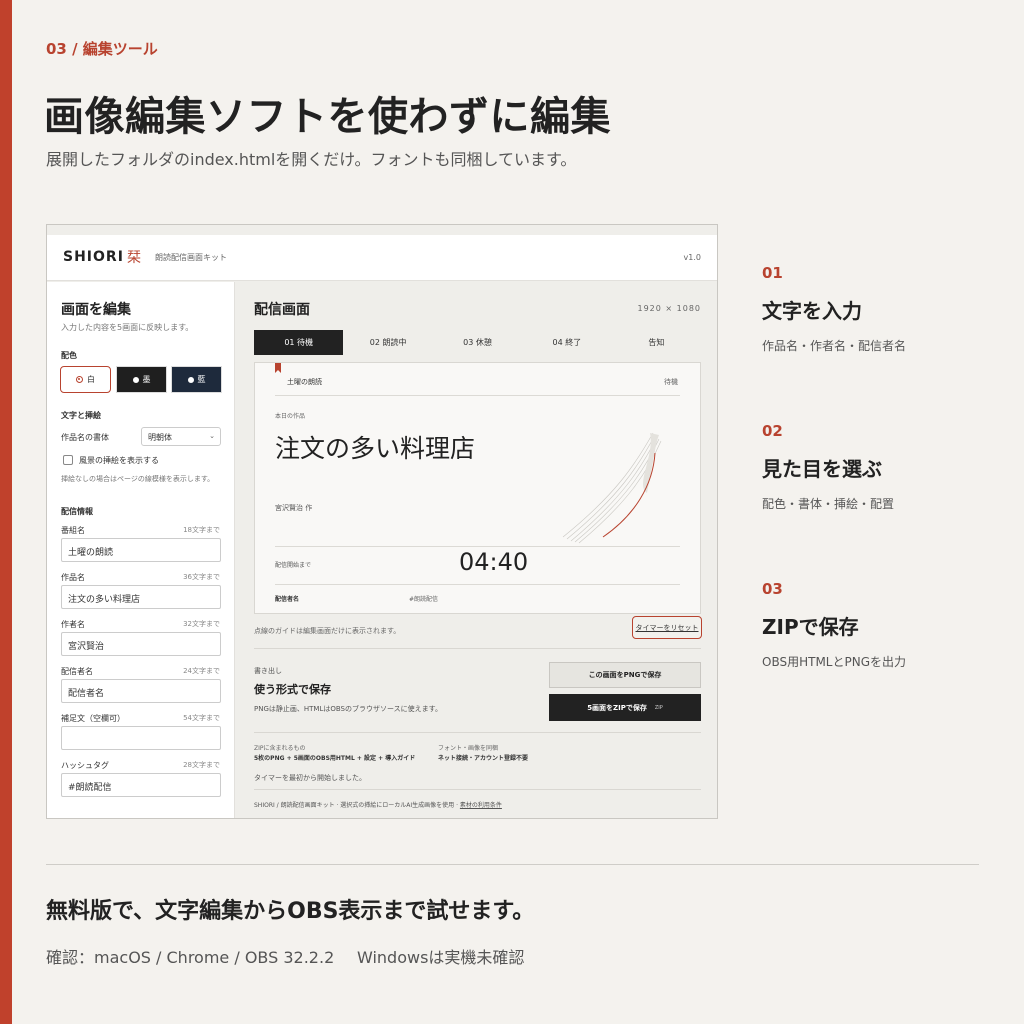 Image resolution: width=1024 pixels, height=1024 pixels. What do you see at coordinates (669, 308) in the screenshot?
I see `resolution-label: 1920 × 1080` at bounding box center [669, 308].